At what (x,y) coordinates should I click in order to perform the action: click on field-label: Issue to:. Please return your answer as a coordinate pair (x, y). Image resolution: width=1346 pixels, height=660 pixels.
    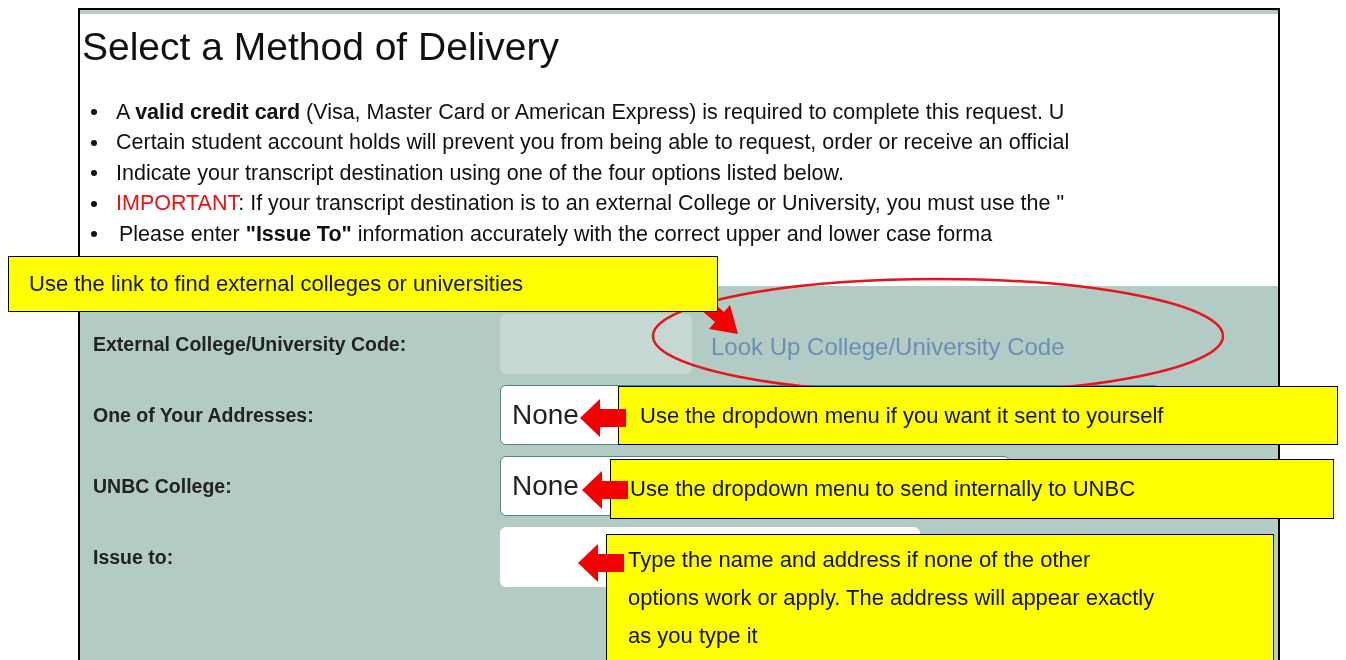
    Looking at the image, I should click on (134, 557).